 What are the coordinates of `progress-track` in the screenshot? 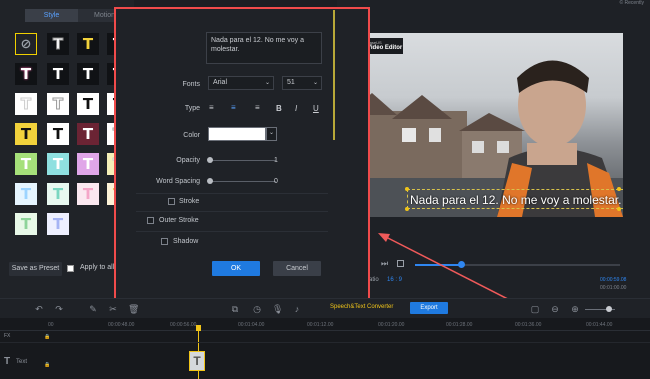 It's located at (517, 265).